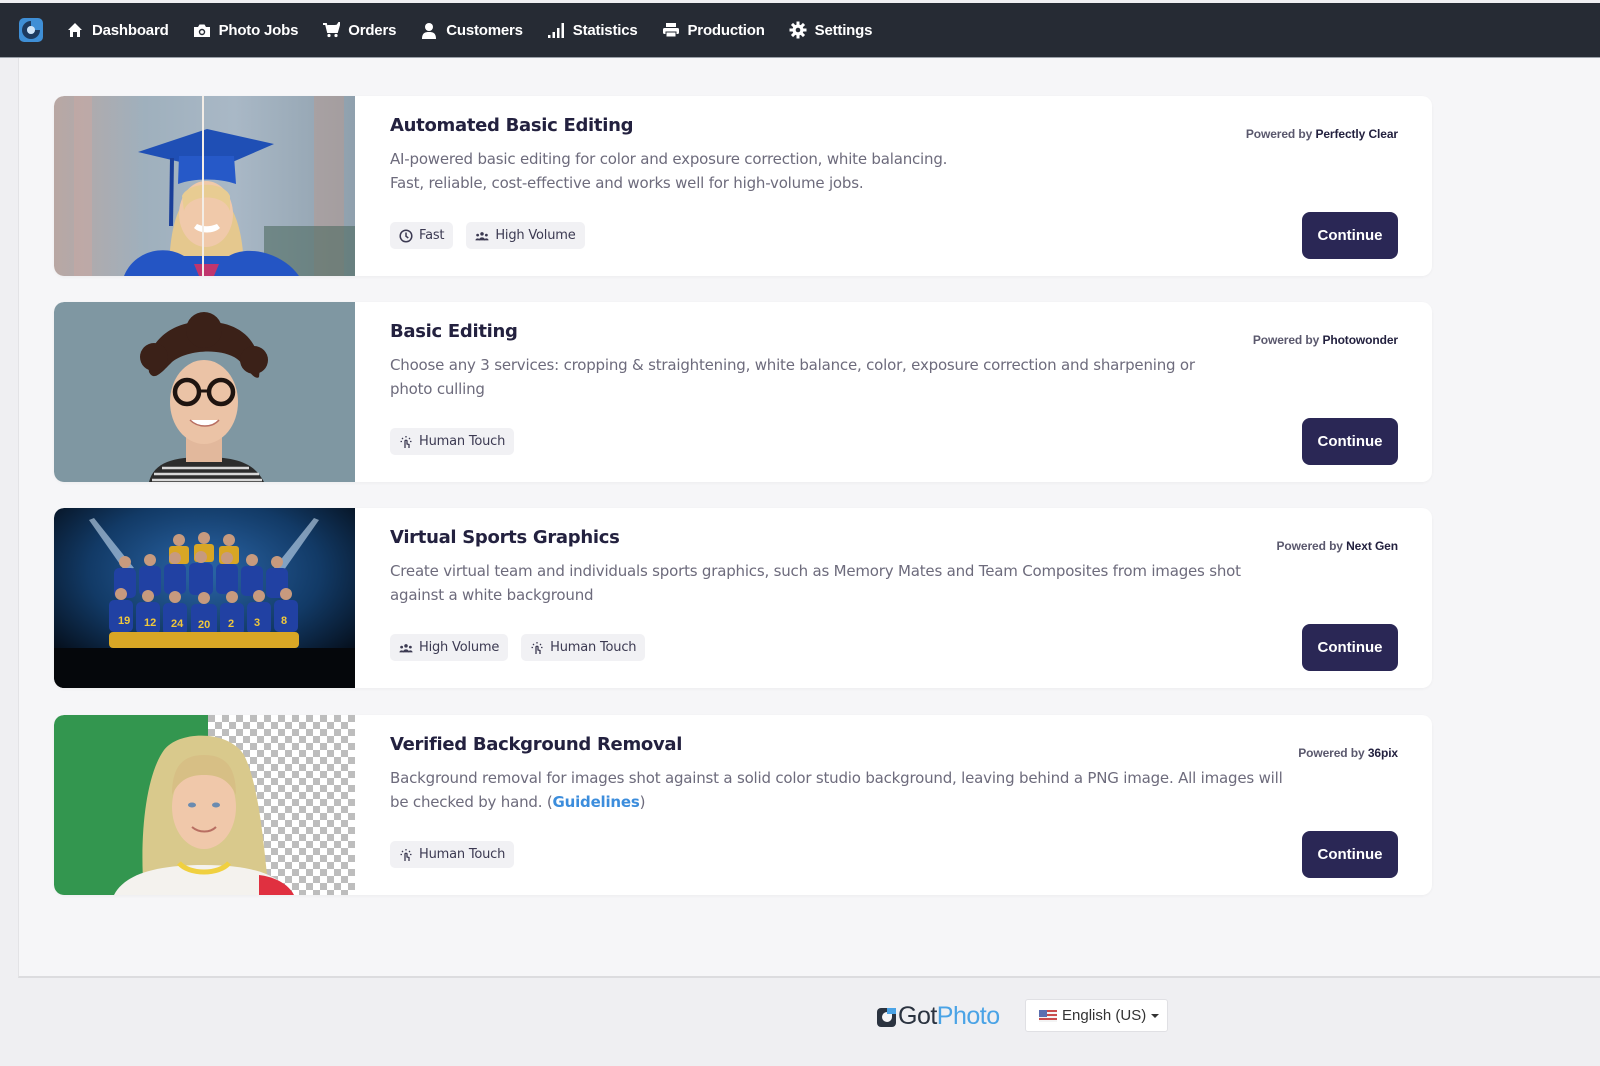  What do you see at coordinates (968, 1016) in the screenshot?
I see `brand-photo: Photo` at bounding box center [968, 1016].